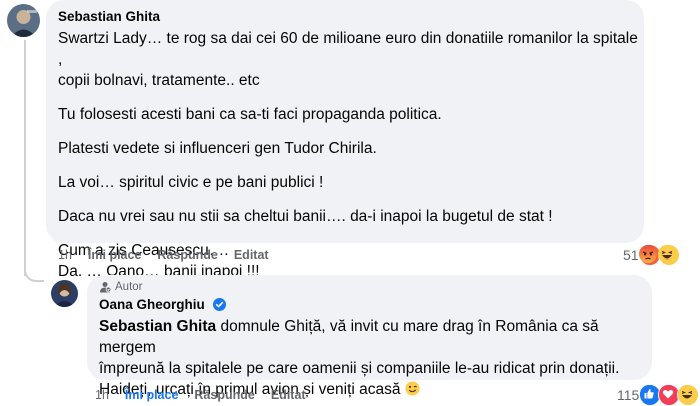 Image resolution: width=700 pixels, height=406 pixels. Describe the element at coordinates (224, 395) in the screenshot. I see `reply-reply-button: Răspunde` at that location.